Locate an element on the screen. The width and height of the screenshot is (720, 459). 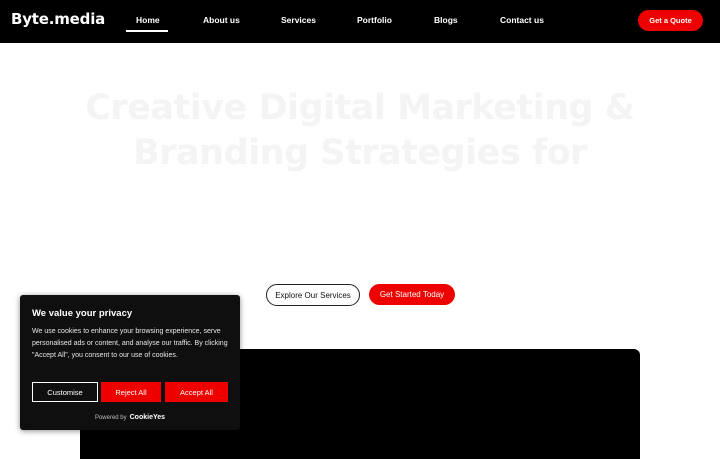
get-started-button: Get Started Today is located at coordinates (412, 294).